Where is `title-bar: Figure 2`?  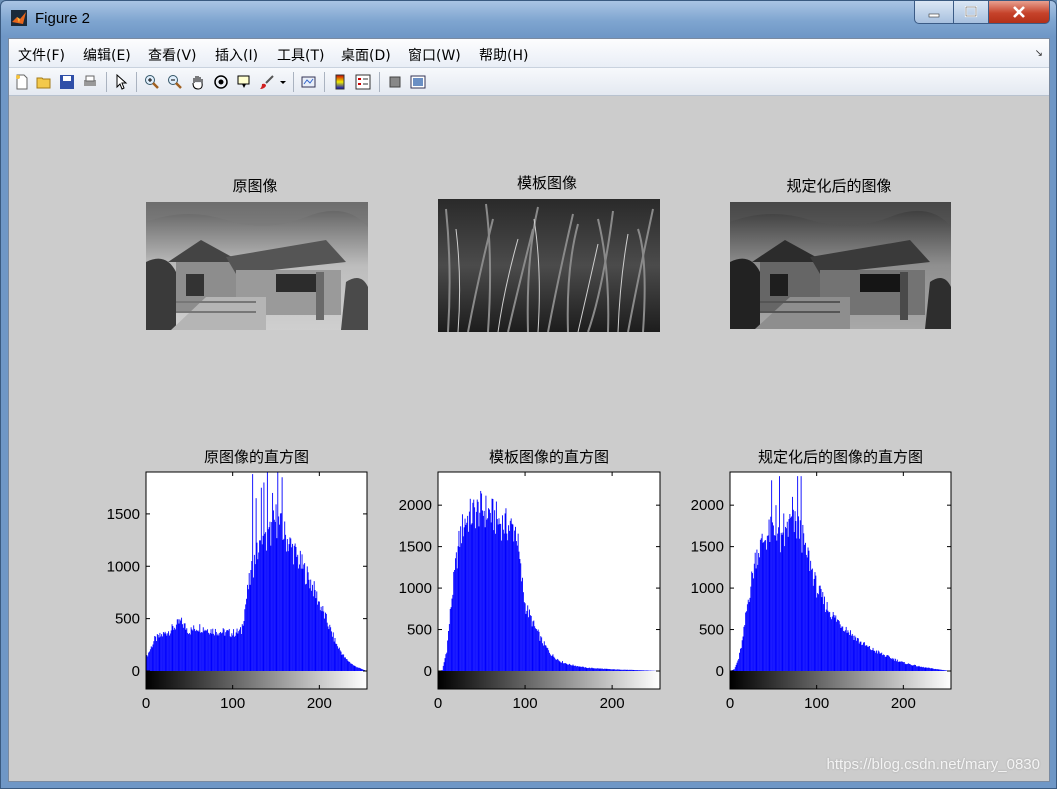 title-bar: Figure 2 is located at coordinates (528, 19).